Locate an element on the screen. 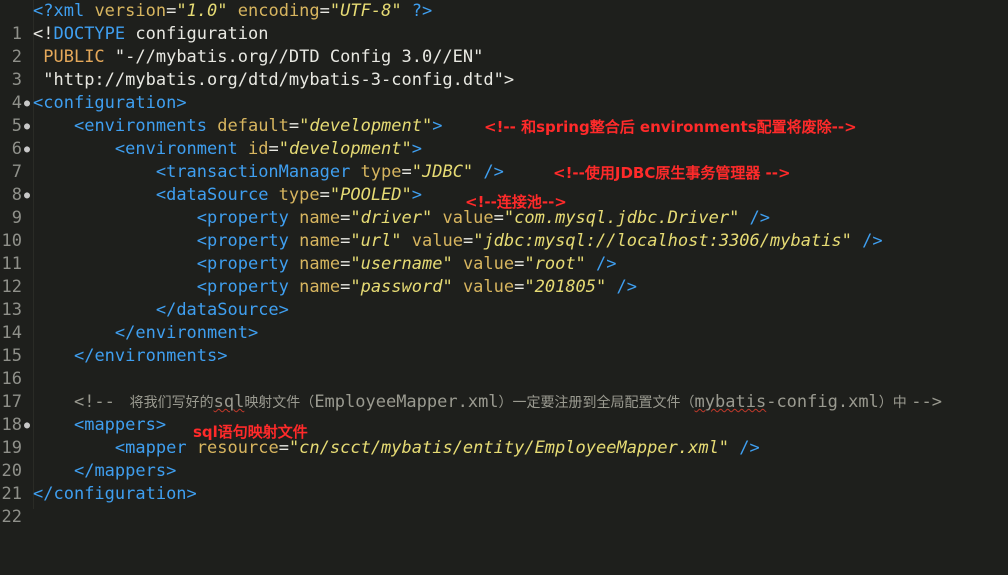  tag-name: mappers is located at coordinates (130, 471).